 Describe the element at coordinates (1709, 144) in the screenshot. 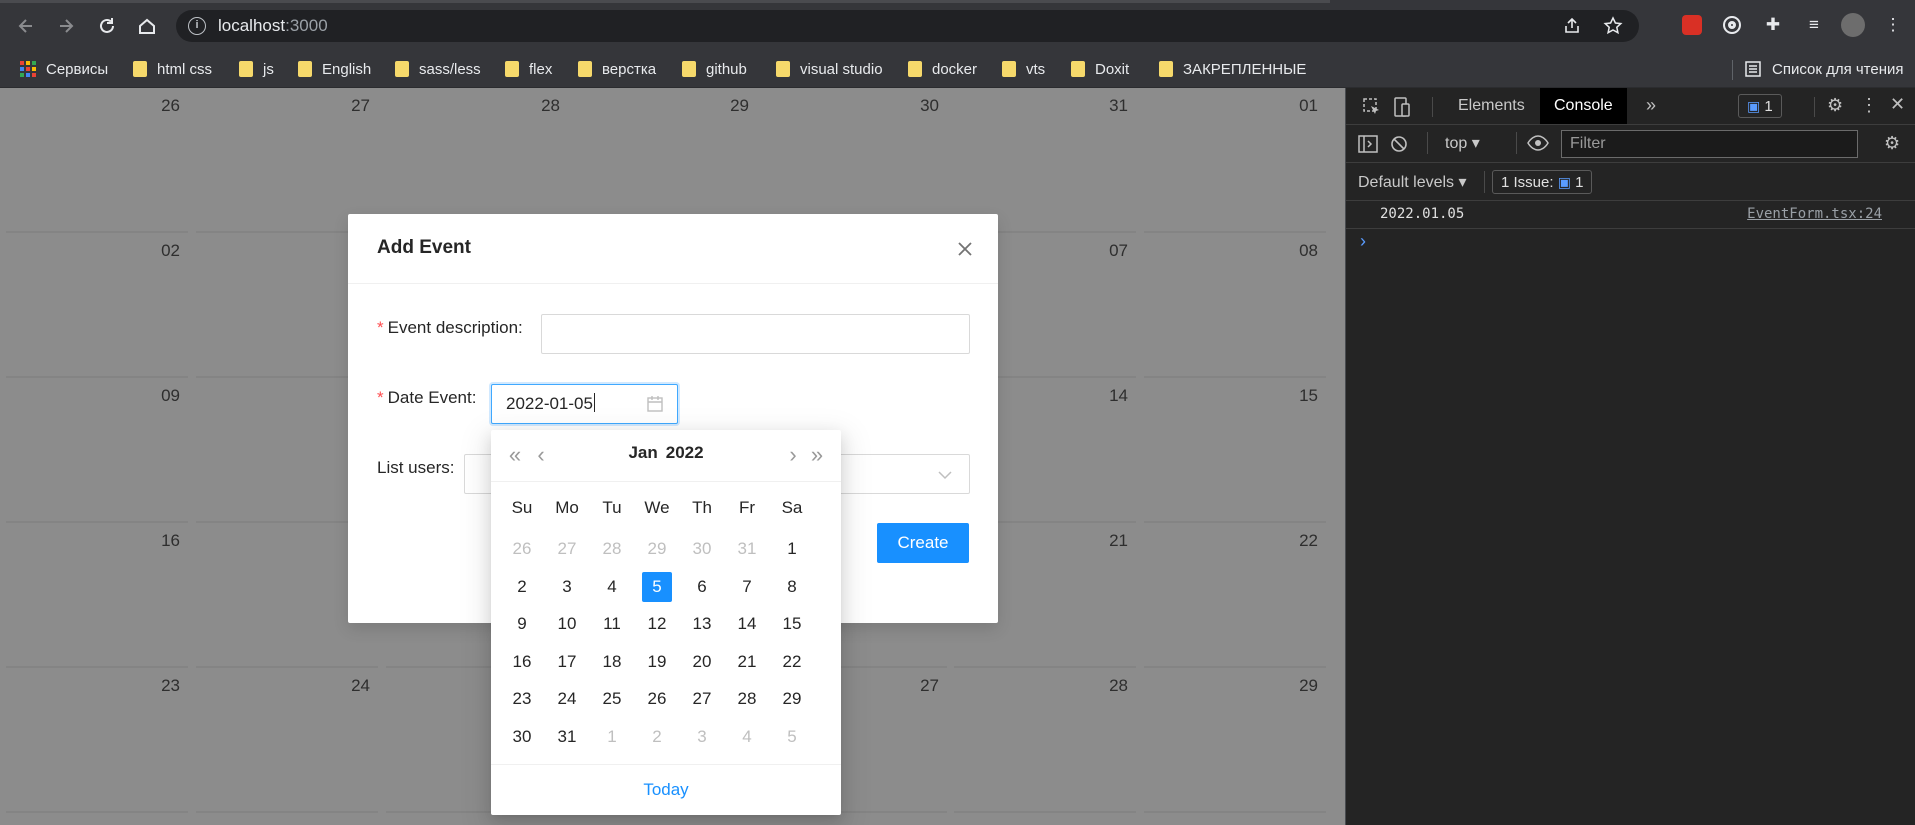

I see `console-filter-input: Filter` at that location.